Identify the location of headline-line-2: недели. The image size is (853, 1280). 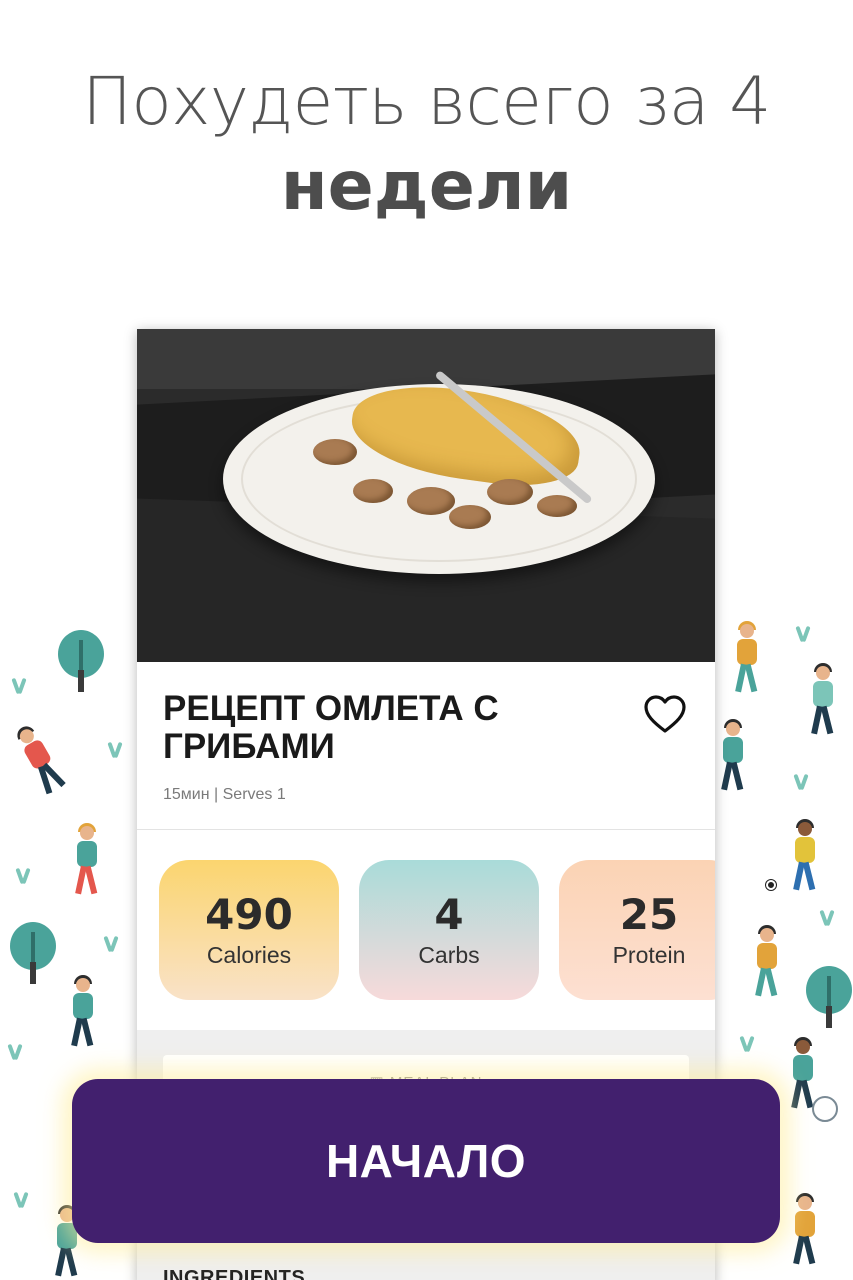
(426, 186).